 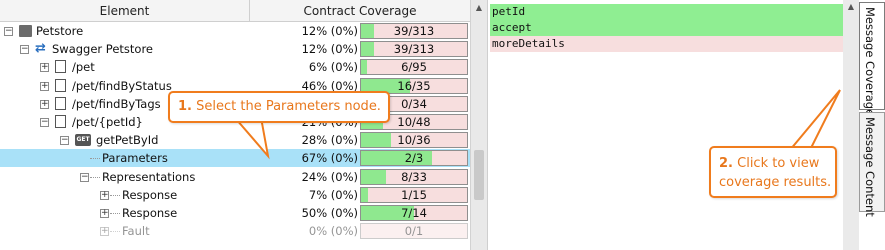 I want to click on coverage-percent: 24% (0%), so click(x=329, y=176).